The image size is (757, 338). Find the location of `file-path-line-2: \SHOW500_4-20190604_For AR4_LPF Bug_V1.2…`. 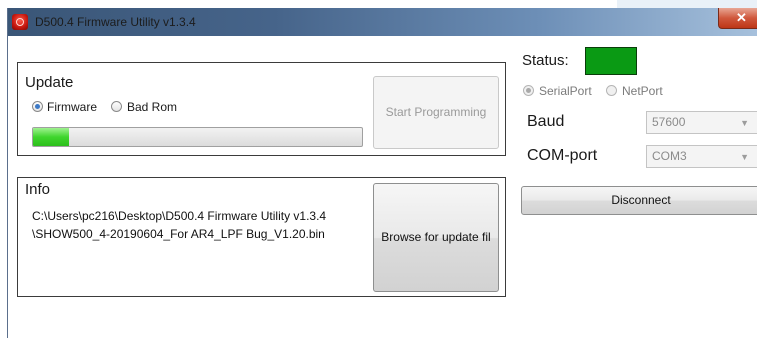

file-path-line-2: \SHOW500_4-20190604_For AR4_LPF Bug_V1.2… is located at coordinates (178, 234).